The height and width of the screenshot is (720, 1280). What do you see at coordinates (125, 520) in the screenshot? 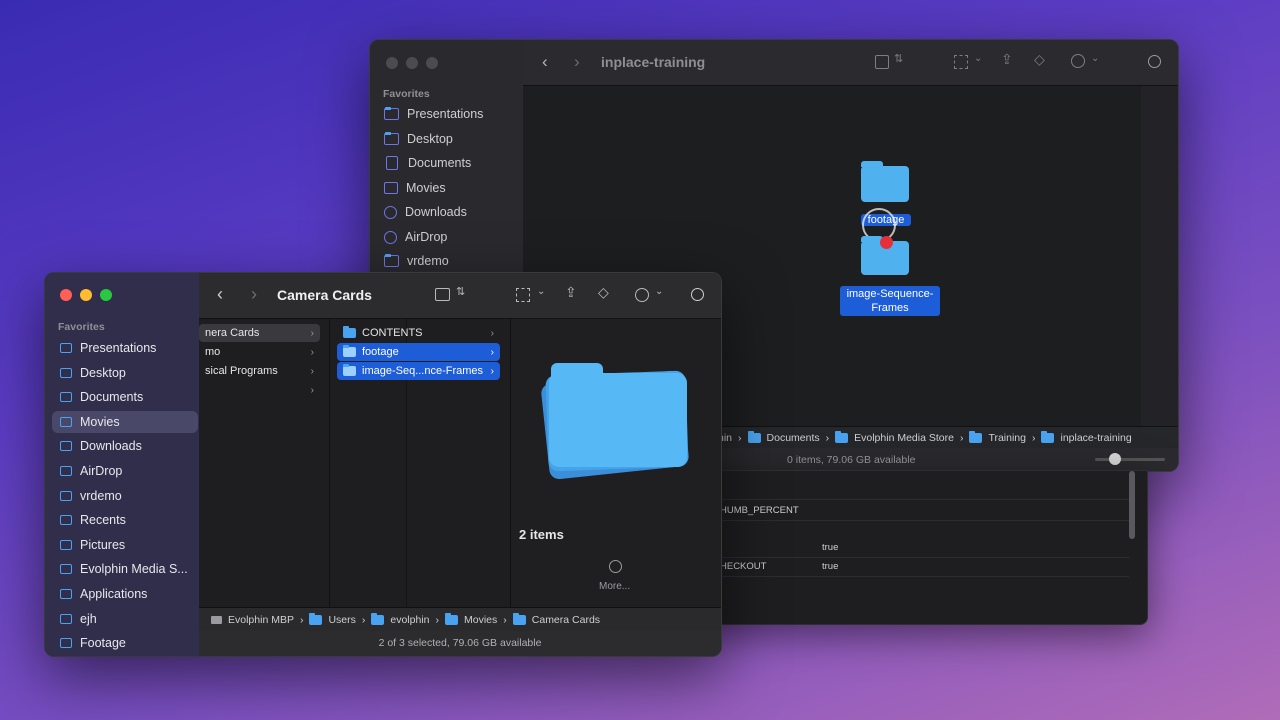
I see `sidebar-item-recents: Recents` at bounding box center [125, 520].